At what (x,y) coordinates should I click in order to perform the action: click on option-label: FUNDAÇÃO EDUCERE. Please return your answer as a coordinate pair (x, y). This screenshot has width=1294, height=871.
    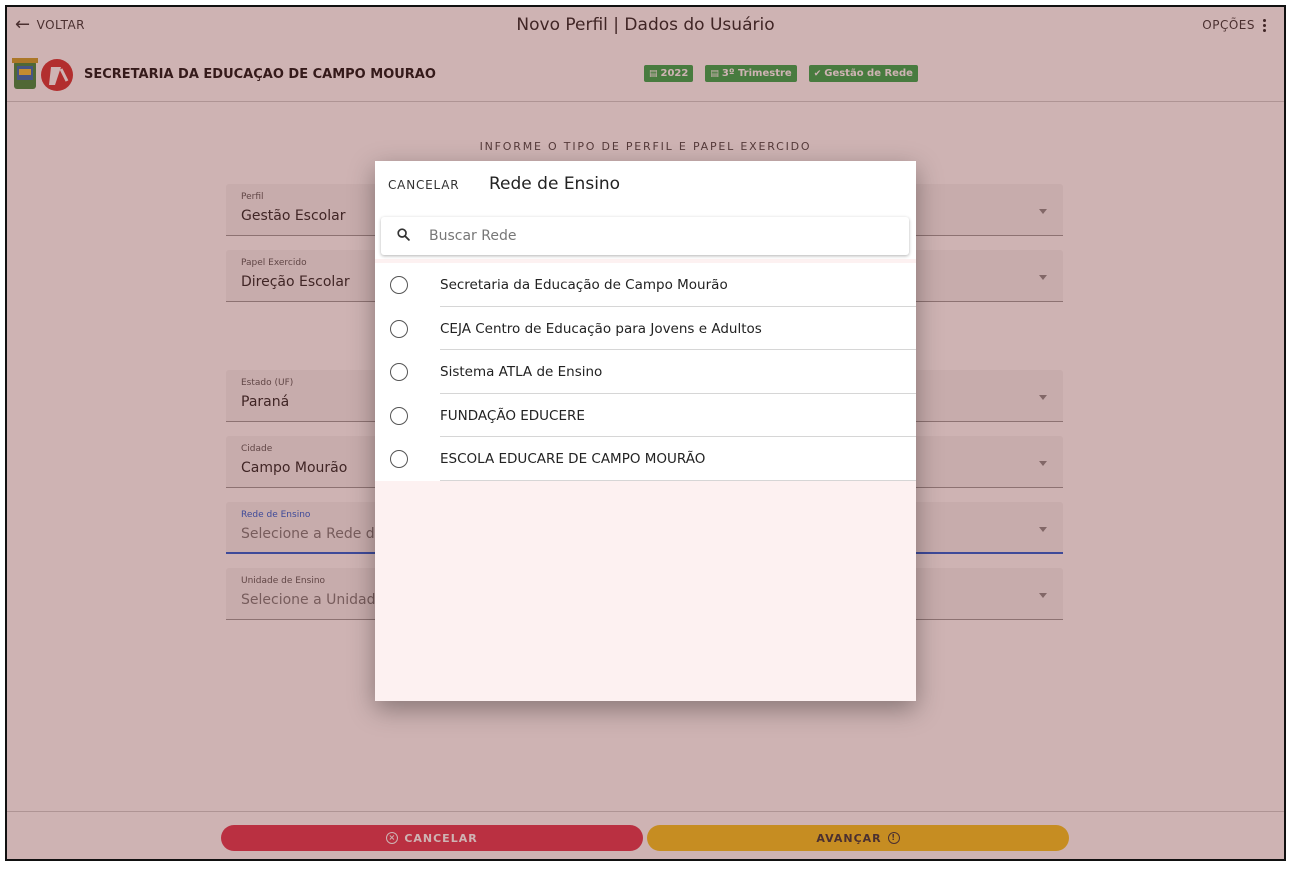
    Looking at the image, I should click on (512, 415).